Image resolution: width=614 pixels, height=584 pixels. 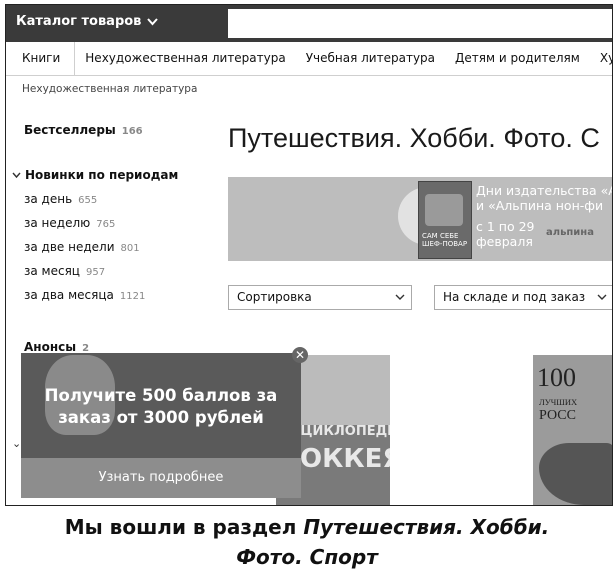 What do you see at coordinates (420, 23) in the screenshot?
I see `search-input` at bounding box center [420, 23].